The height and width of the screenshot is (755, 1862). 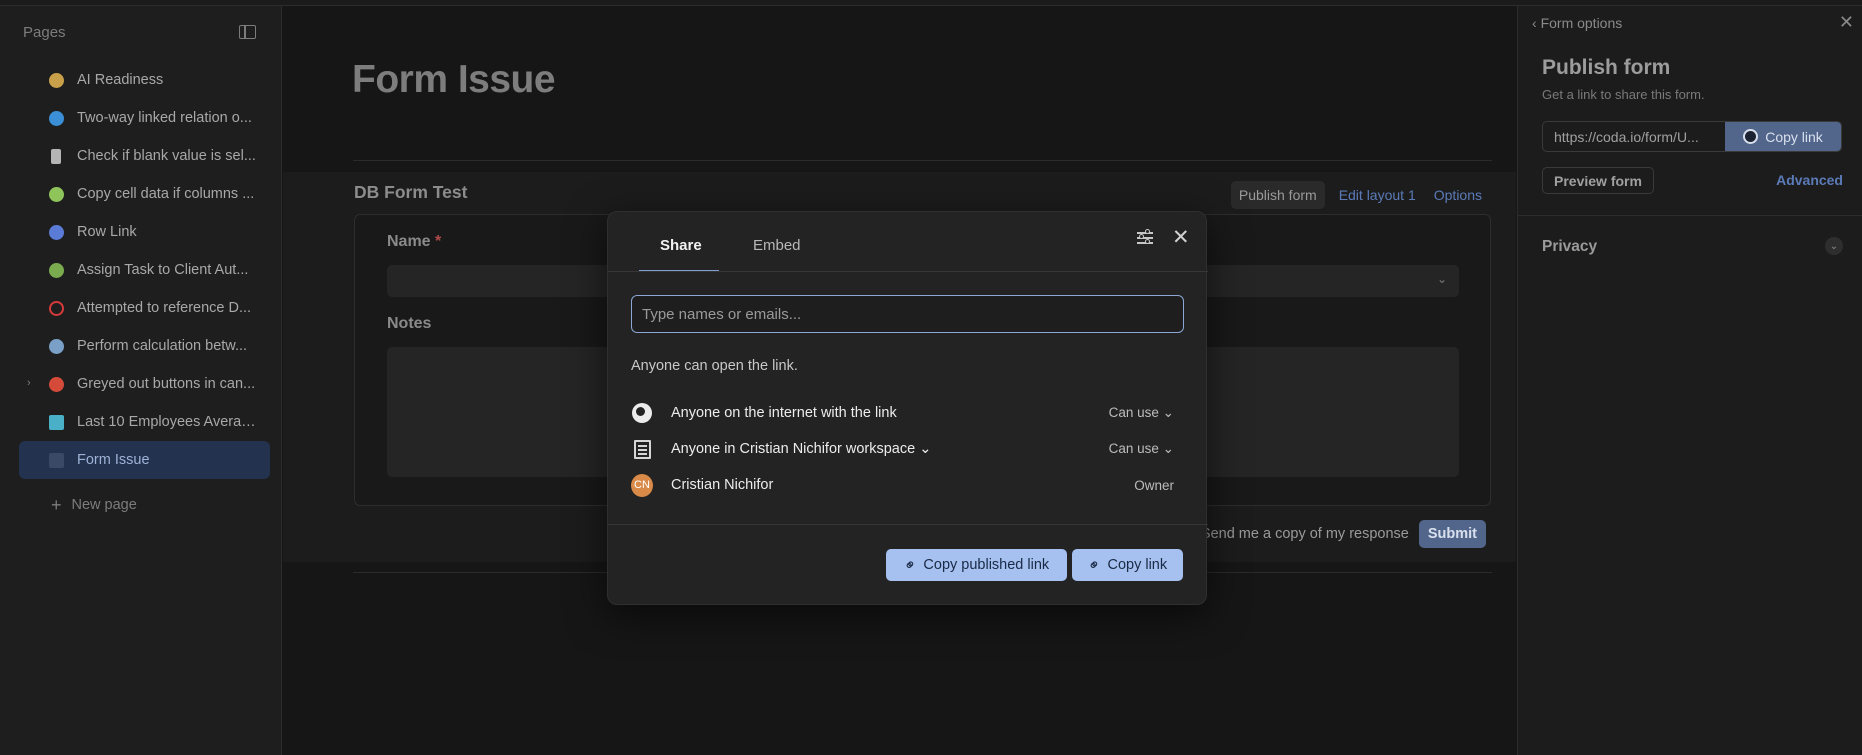 What do you see at coordinates (777, 245) in the screenshot?
I see `tab-embed: Embed` at bounding box center [777, 245].